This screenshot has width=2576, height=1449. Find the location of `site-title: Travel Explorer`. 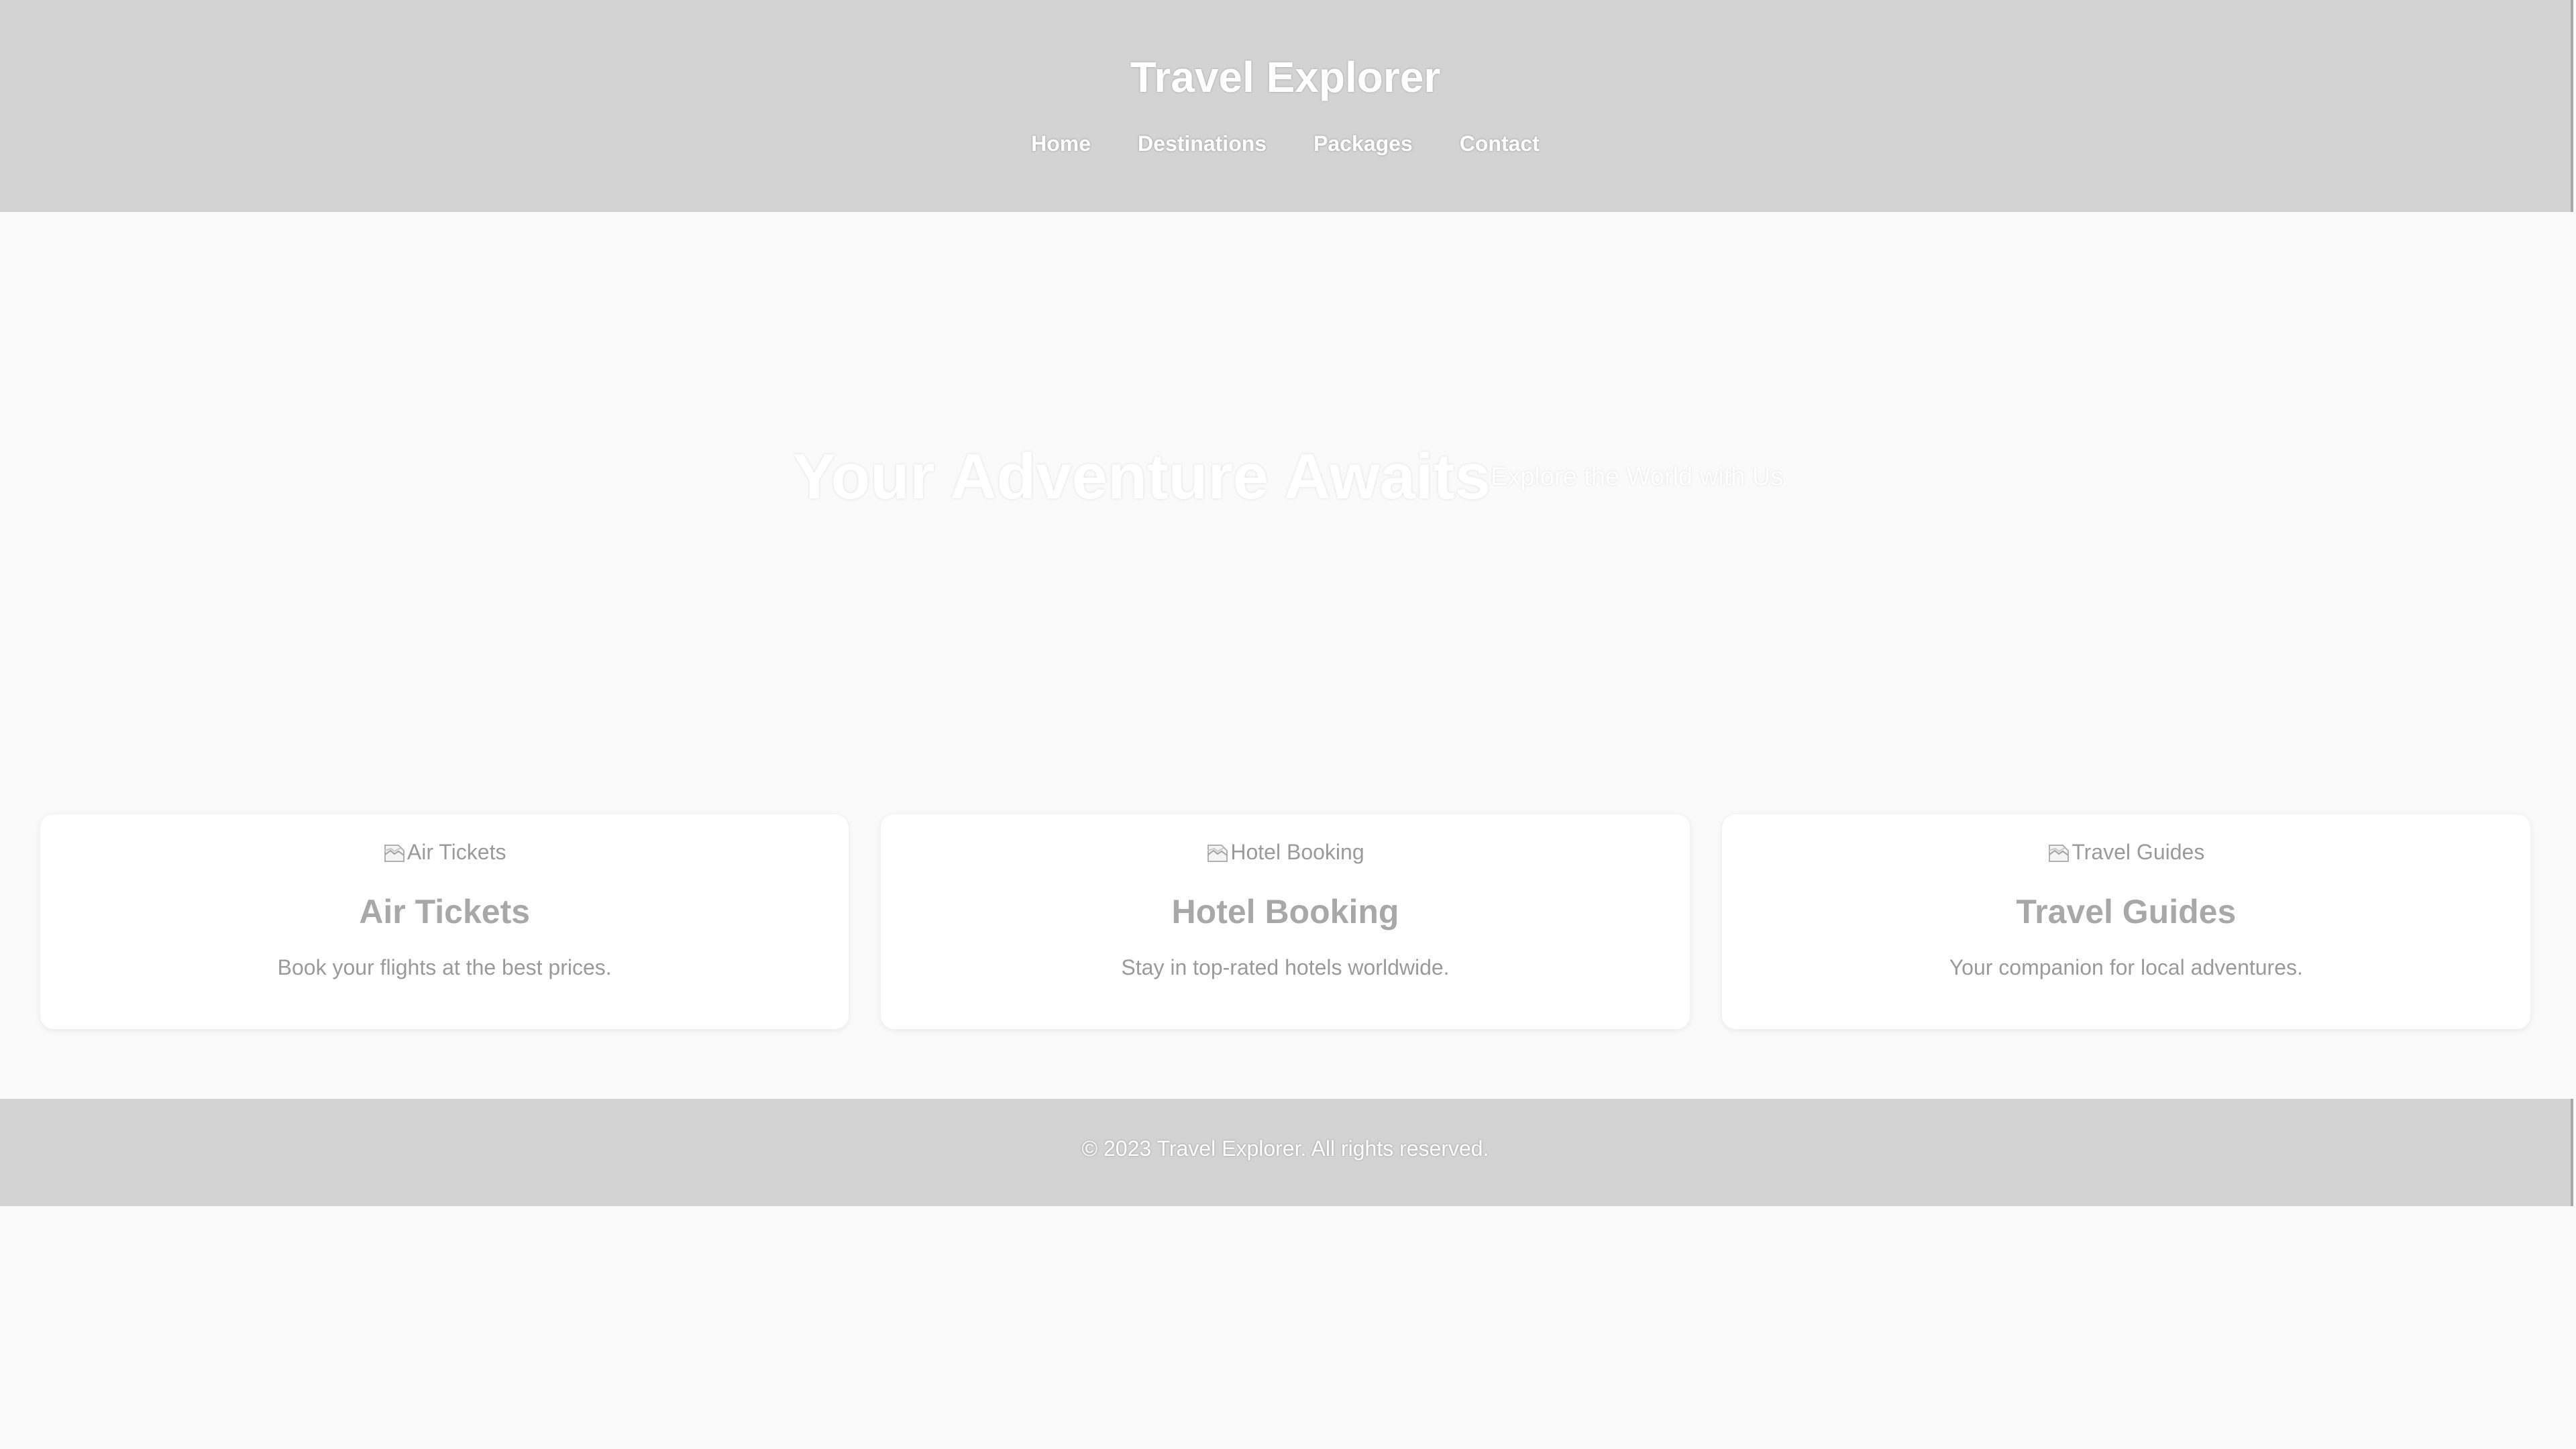

site-title: Travel Explorer is located at coordinates (1285, 77).